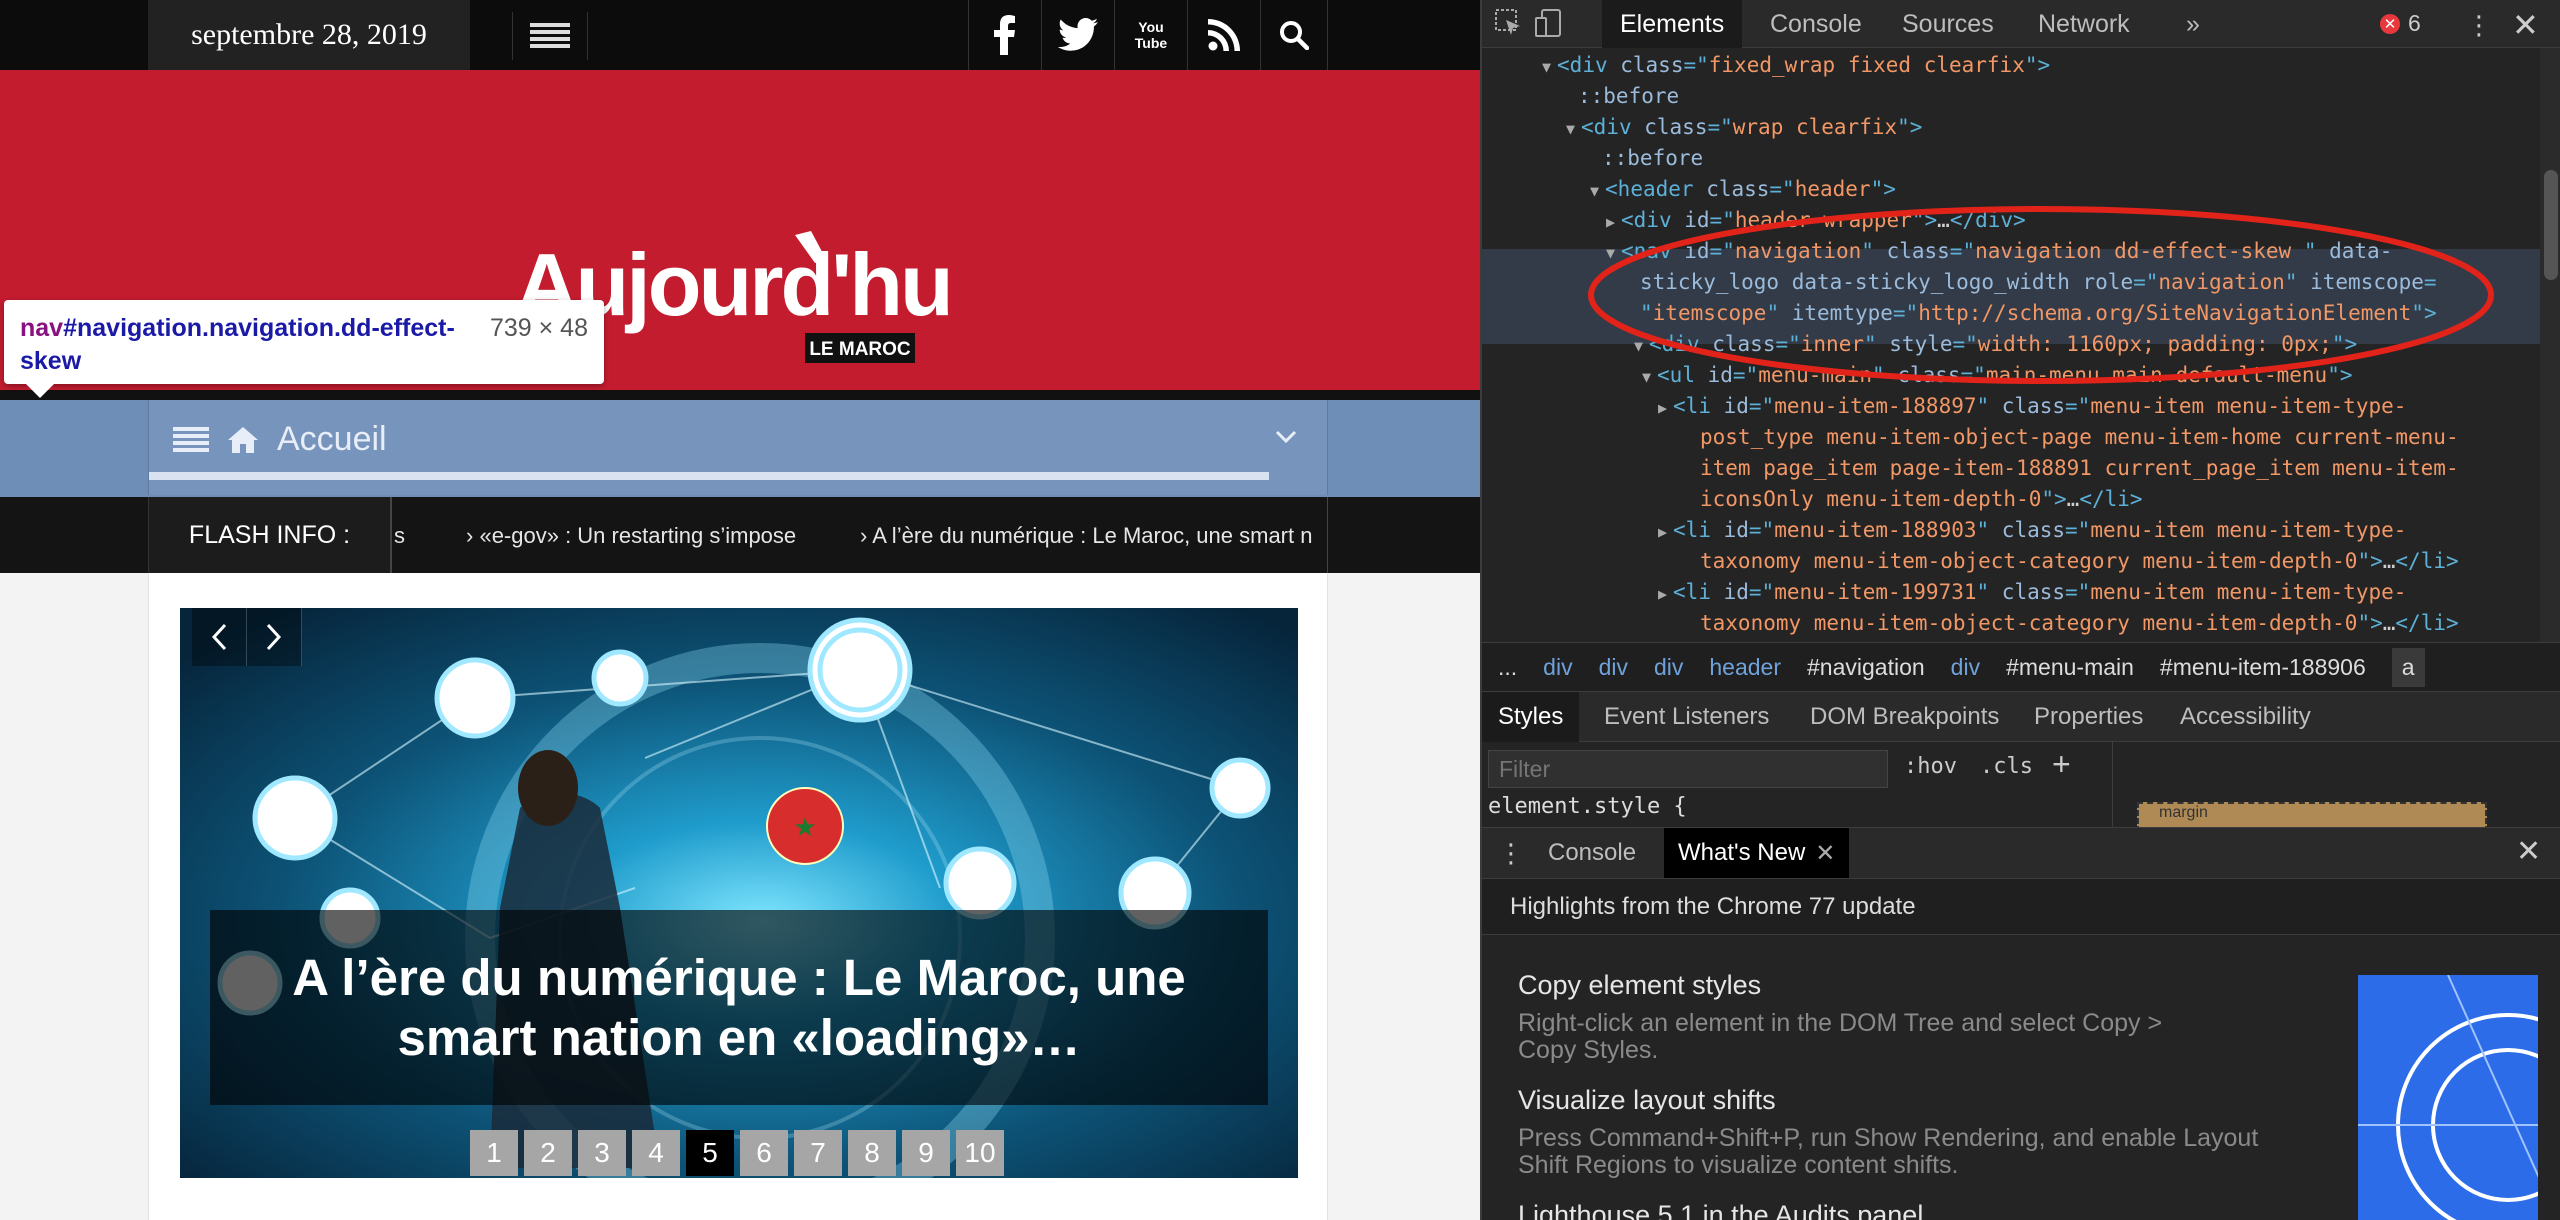  I want to click on slider-next-button, so click(274, 637).